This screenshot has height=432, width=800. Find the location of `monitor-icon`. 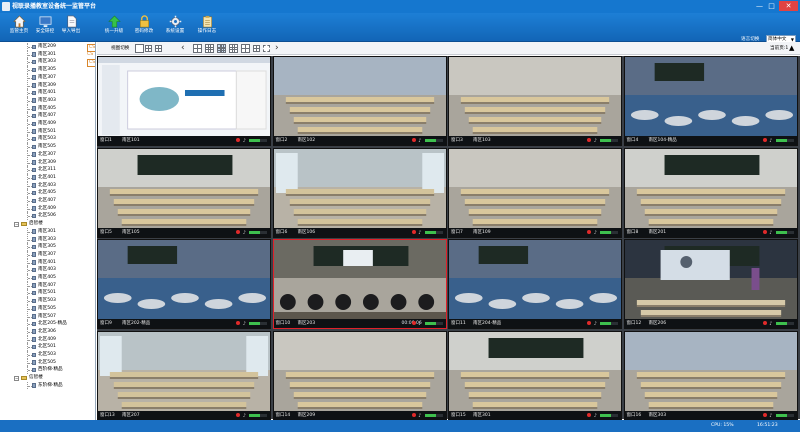

monitor-icon is located at coordinates (45, 22).